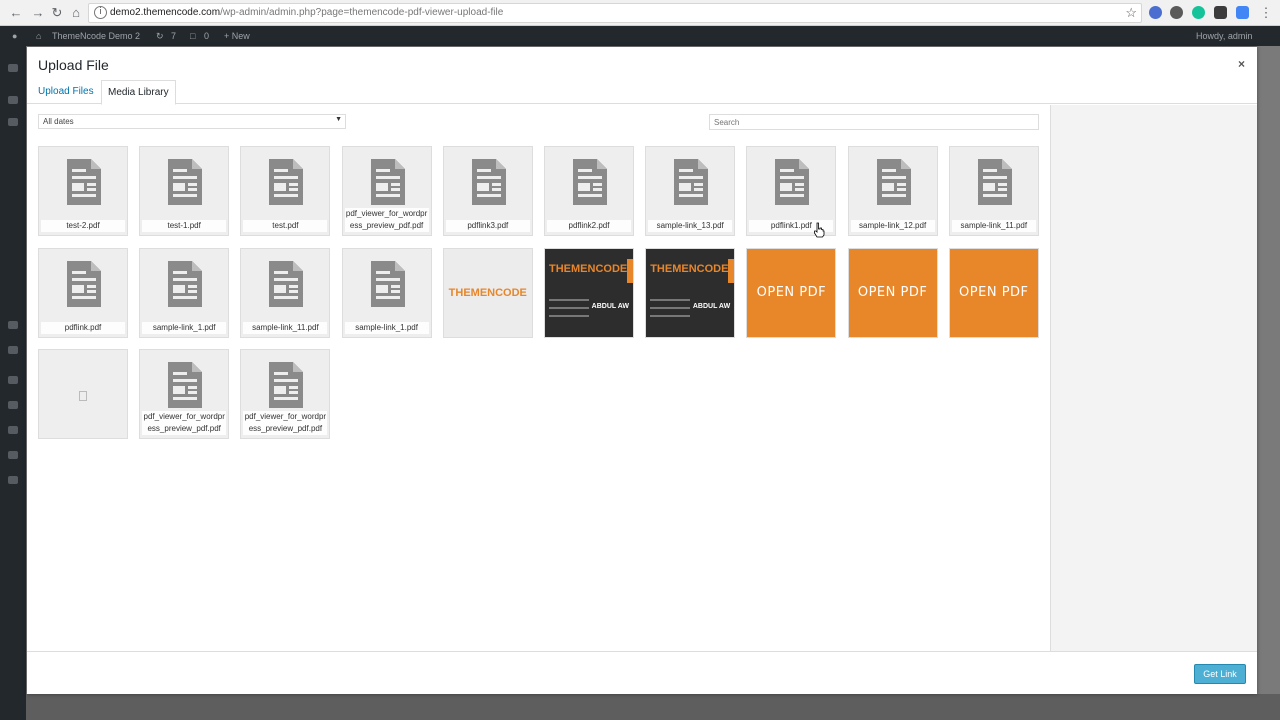  I want to click on site-name: ThemeNcode Demo 2, so click(96, 36).